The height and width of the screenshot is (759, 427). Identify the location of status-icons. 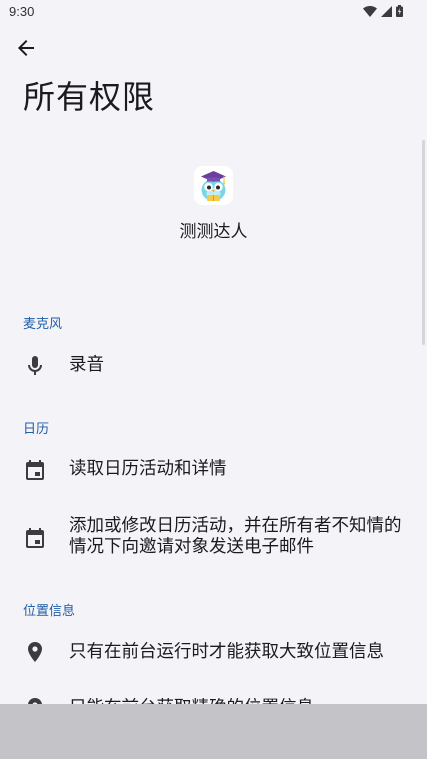
(383, 11).